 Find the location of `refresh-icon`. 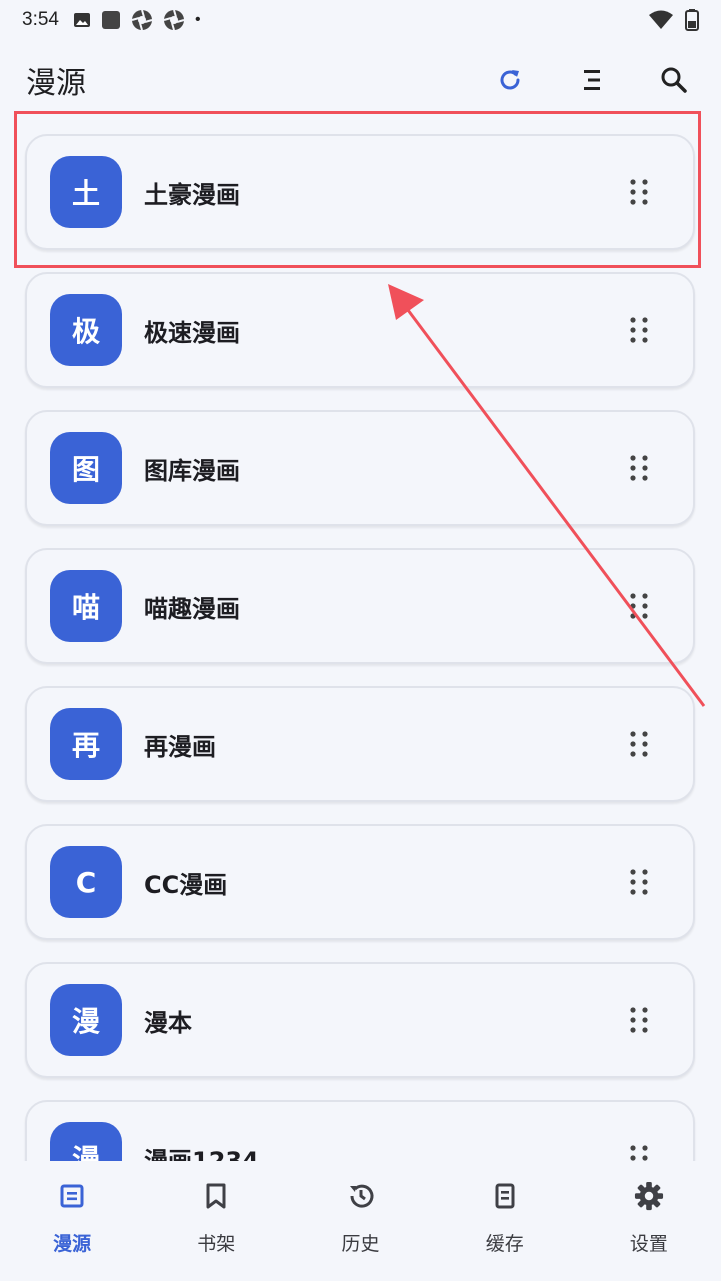

refresh-icon is located at coordinates (510, 80).